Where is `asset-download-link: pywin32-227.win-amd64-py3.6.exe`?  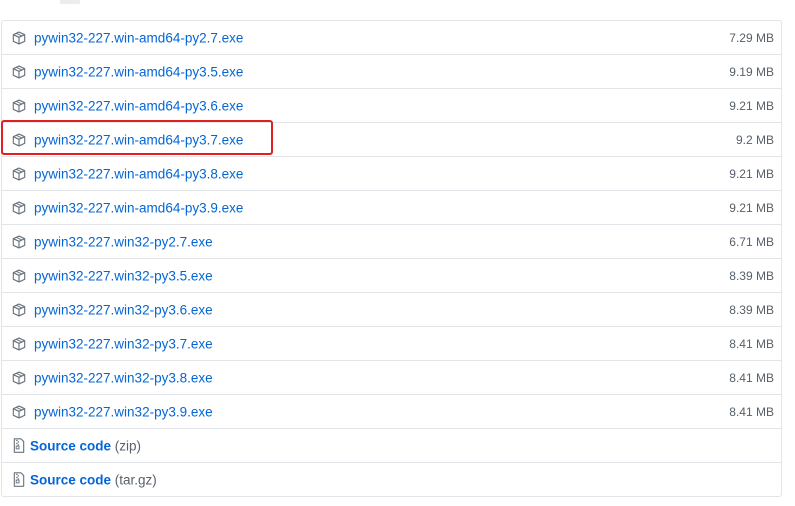 asset-download-link: pywin32-227.win-amd64-py3.6.exe is located at coordinates (138, 105).